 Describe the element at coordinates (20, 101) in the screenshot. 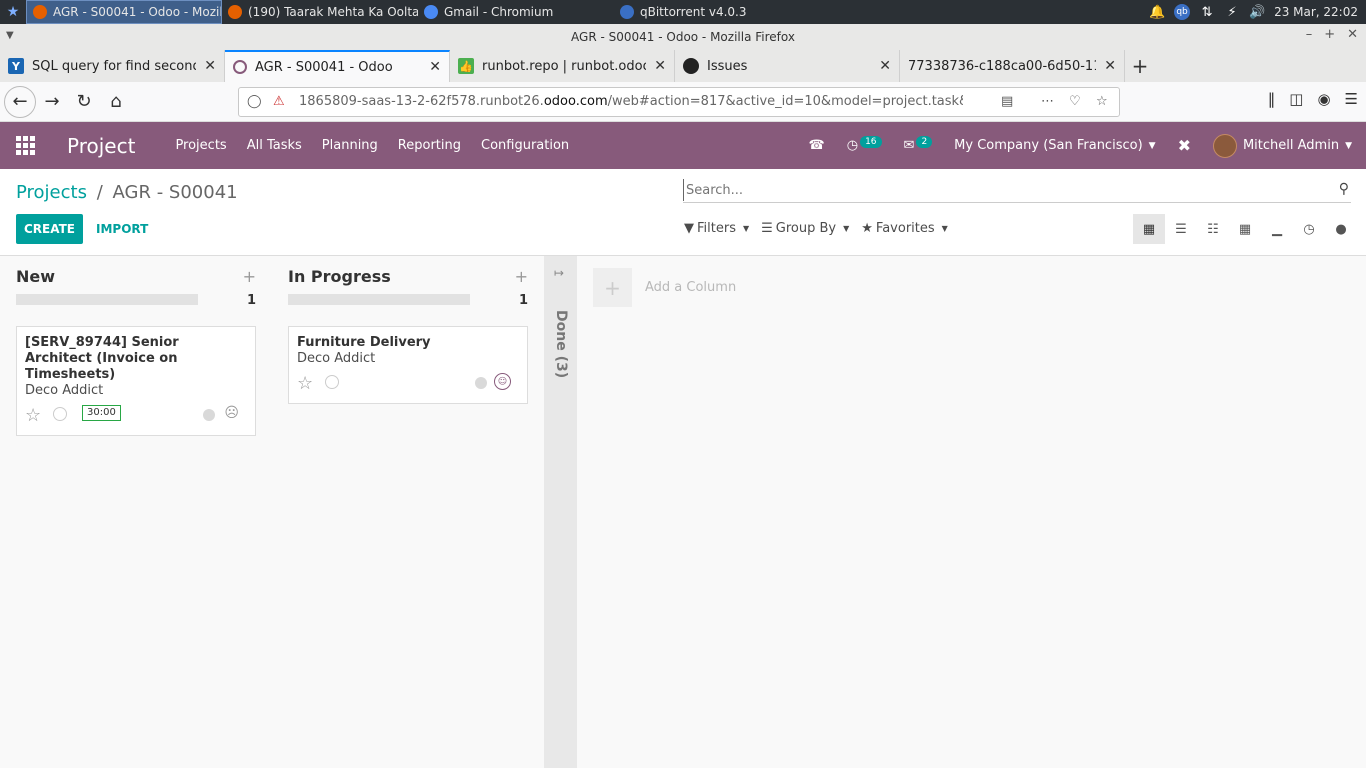

I see `back-button: ←` at that location.